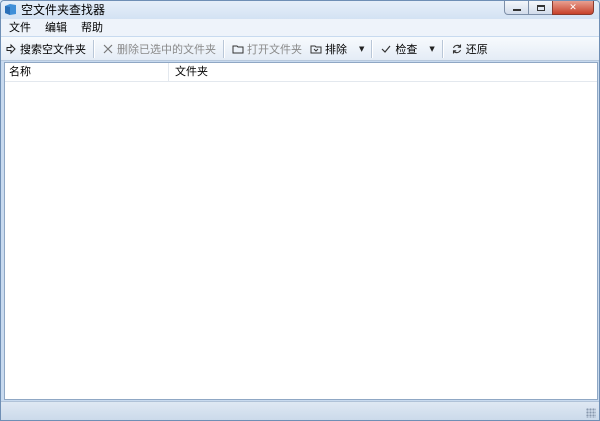 The image size is (600, 421). I want to click on column-header-name: 名称, so click(87, 72).